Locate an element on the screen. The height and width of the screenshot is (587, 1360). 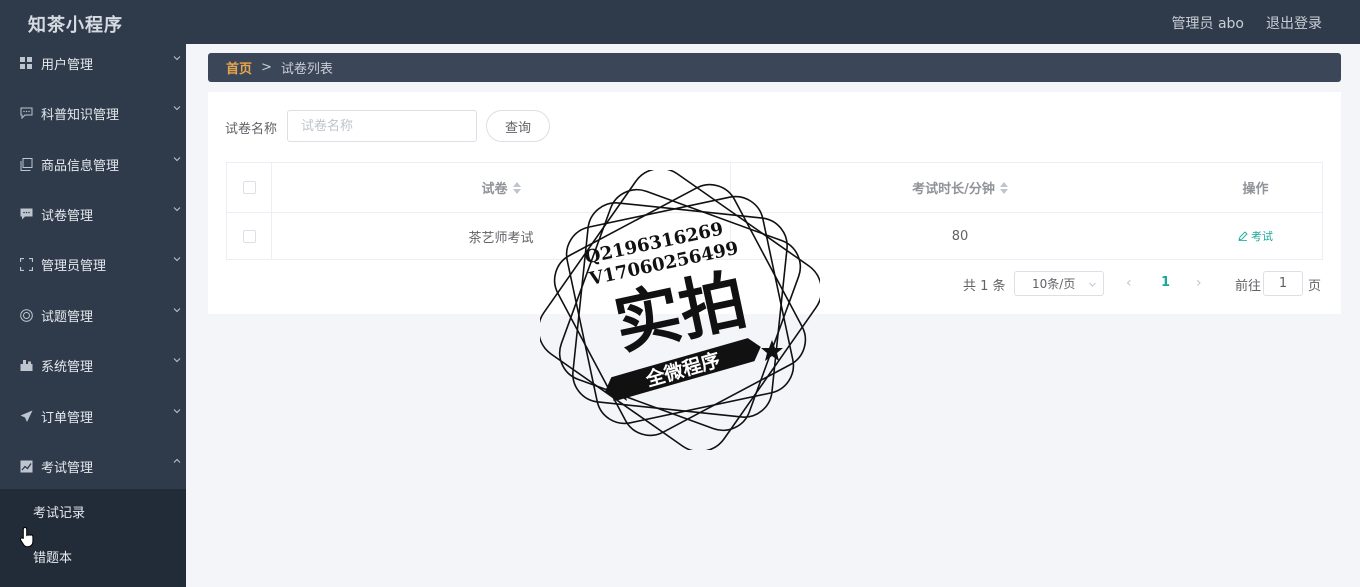
sidebar-item-label: 用户管理 is located at coordinates (67, 65).